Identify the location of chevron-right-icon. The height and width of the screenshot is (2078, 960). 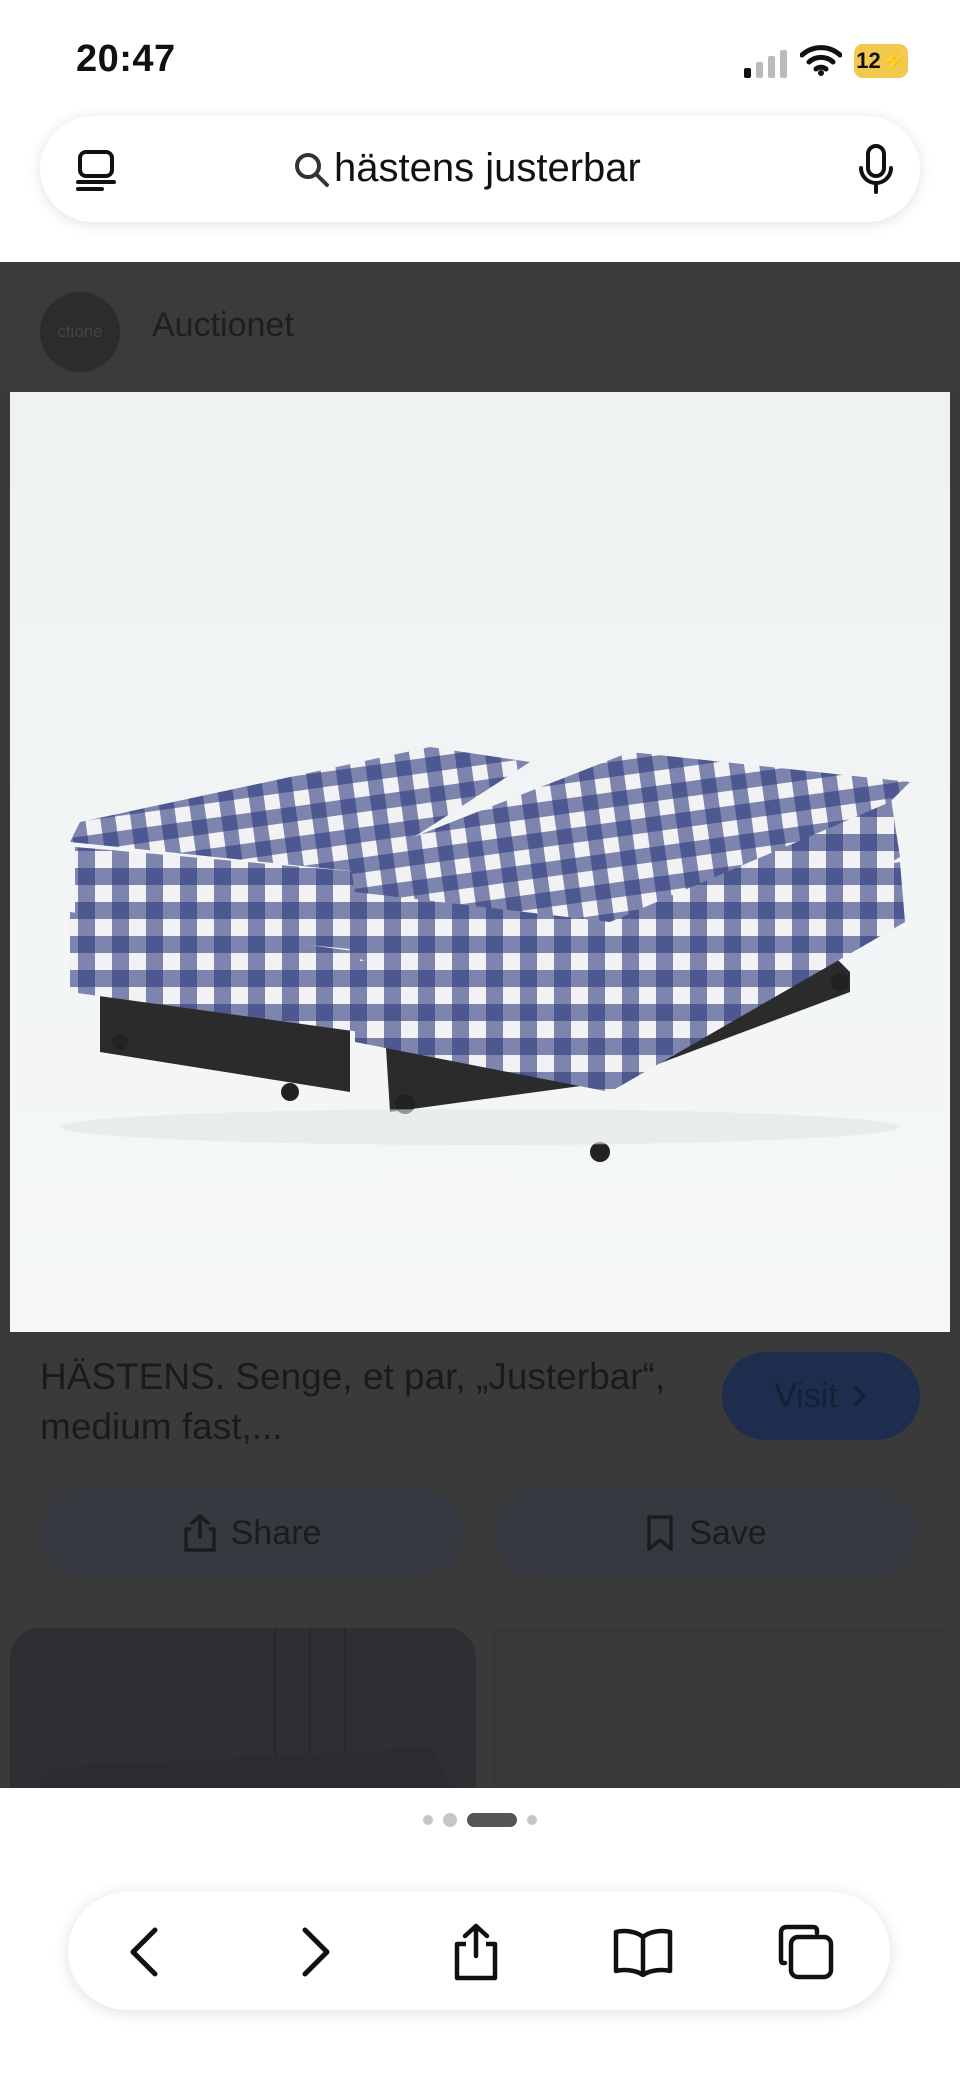
(859, 1396).